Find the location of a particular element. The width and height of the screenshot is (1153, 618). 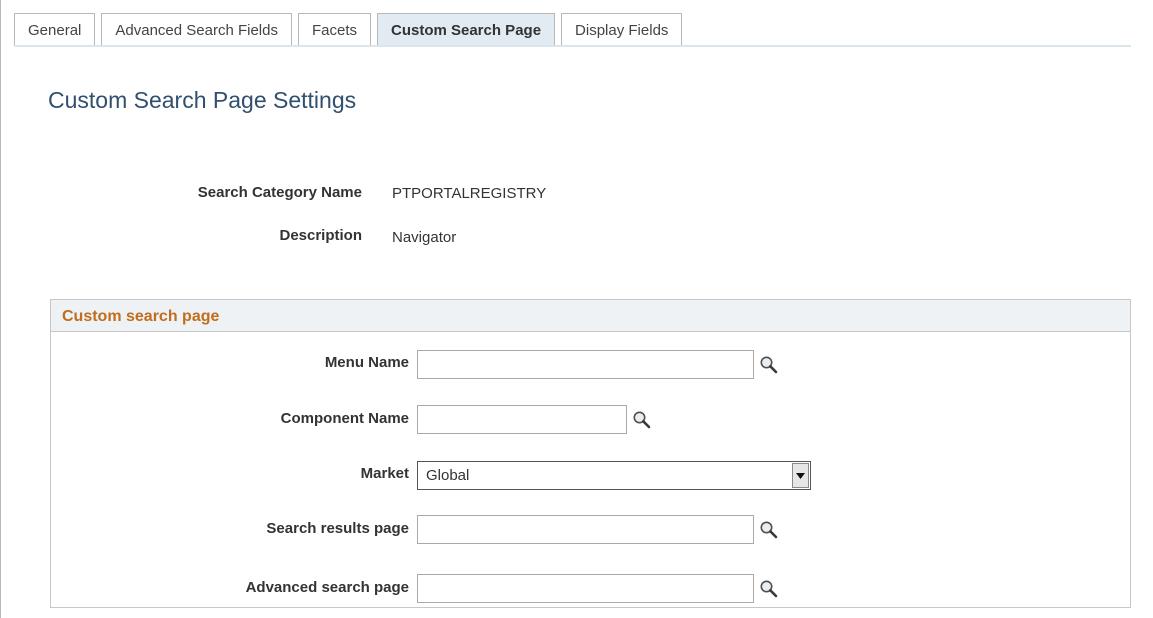

search-results-page-label: Search results page is located at coordinates (337, 528).